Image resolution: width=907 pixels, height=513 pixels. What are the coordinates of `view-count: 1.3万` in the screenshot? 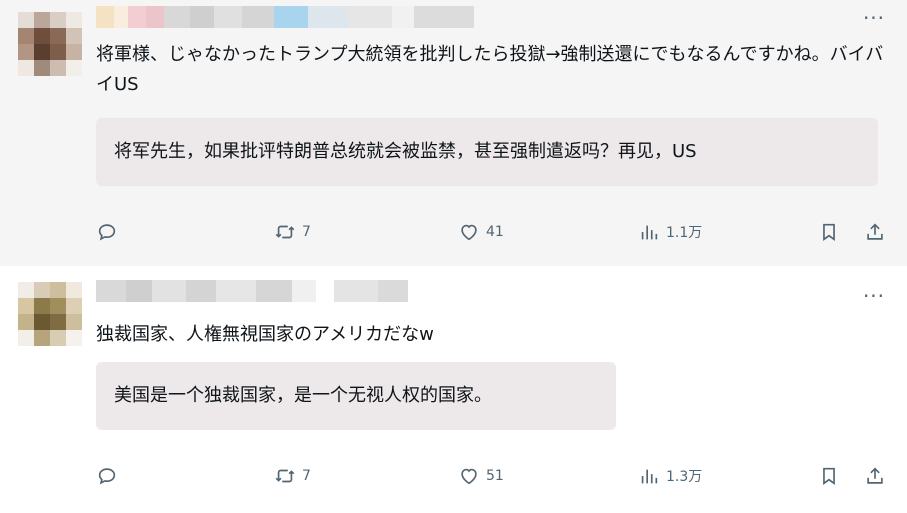 It's located at (684, 477).